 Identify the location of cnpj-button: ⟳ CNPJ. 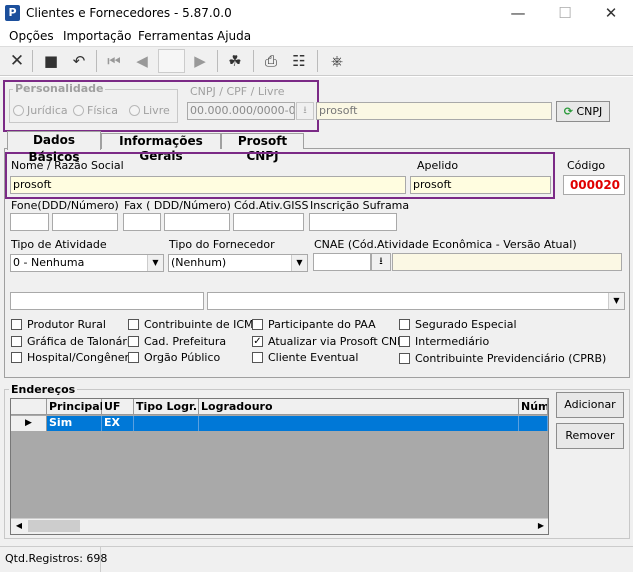
(583, 111).